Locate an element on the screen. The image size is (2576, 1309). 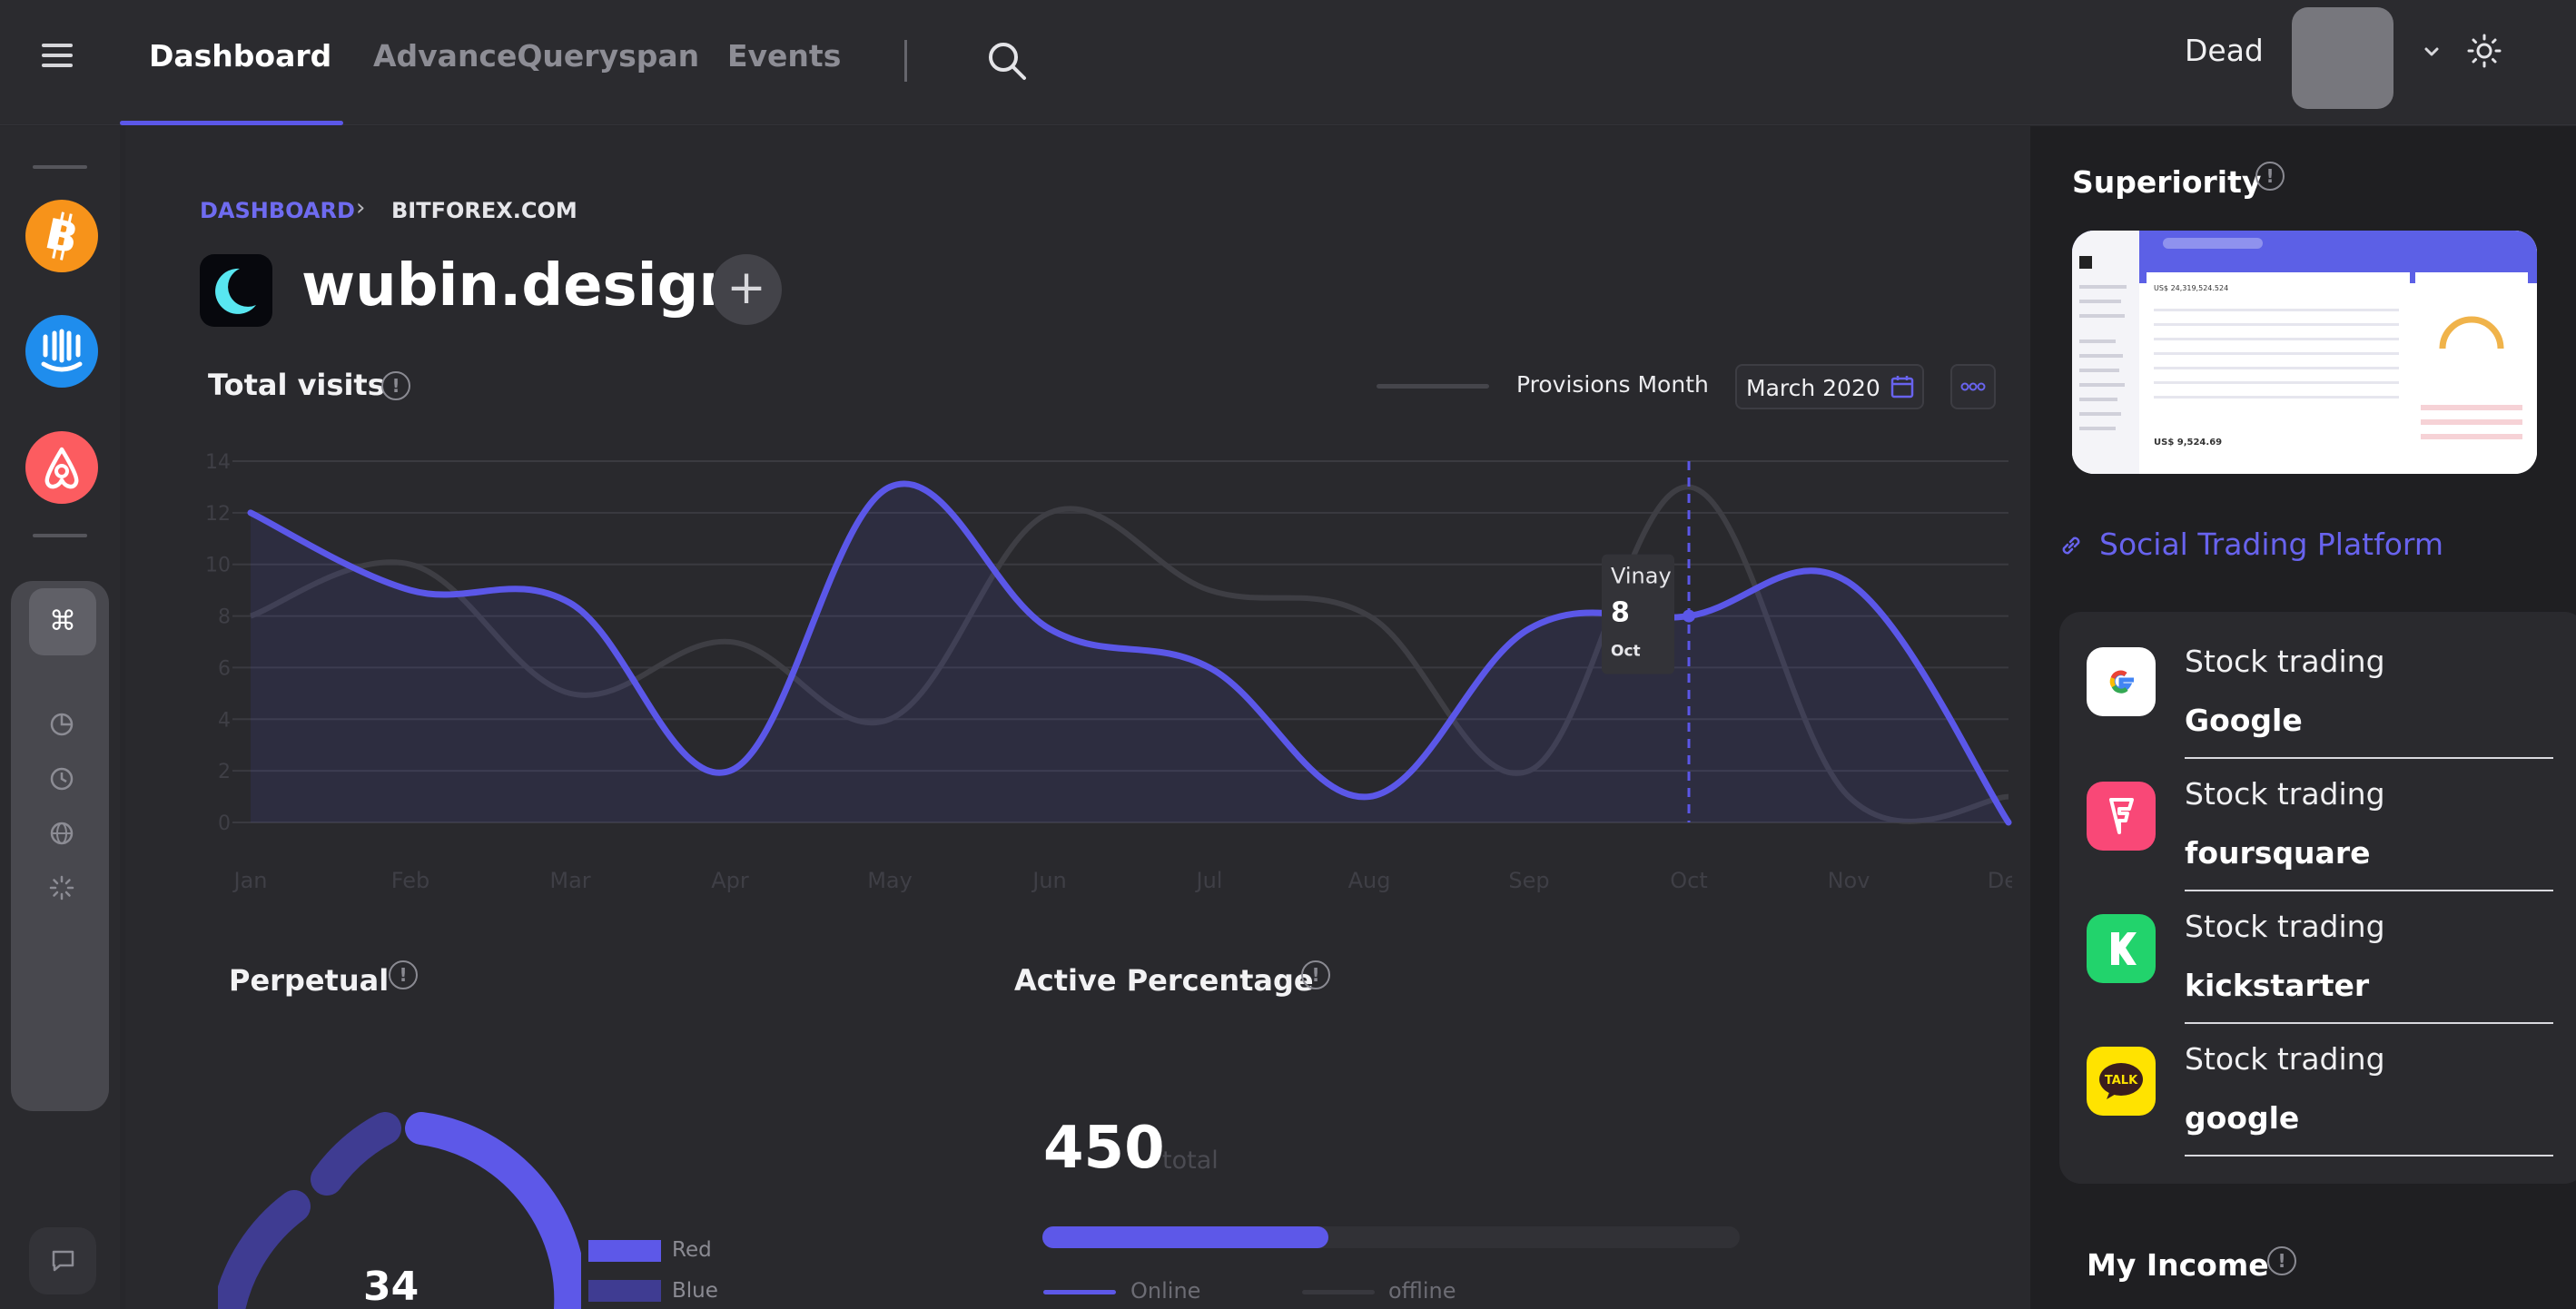
stock-name: Google is located at coordinates (2244, 720).